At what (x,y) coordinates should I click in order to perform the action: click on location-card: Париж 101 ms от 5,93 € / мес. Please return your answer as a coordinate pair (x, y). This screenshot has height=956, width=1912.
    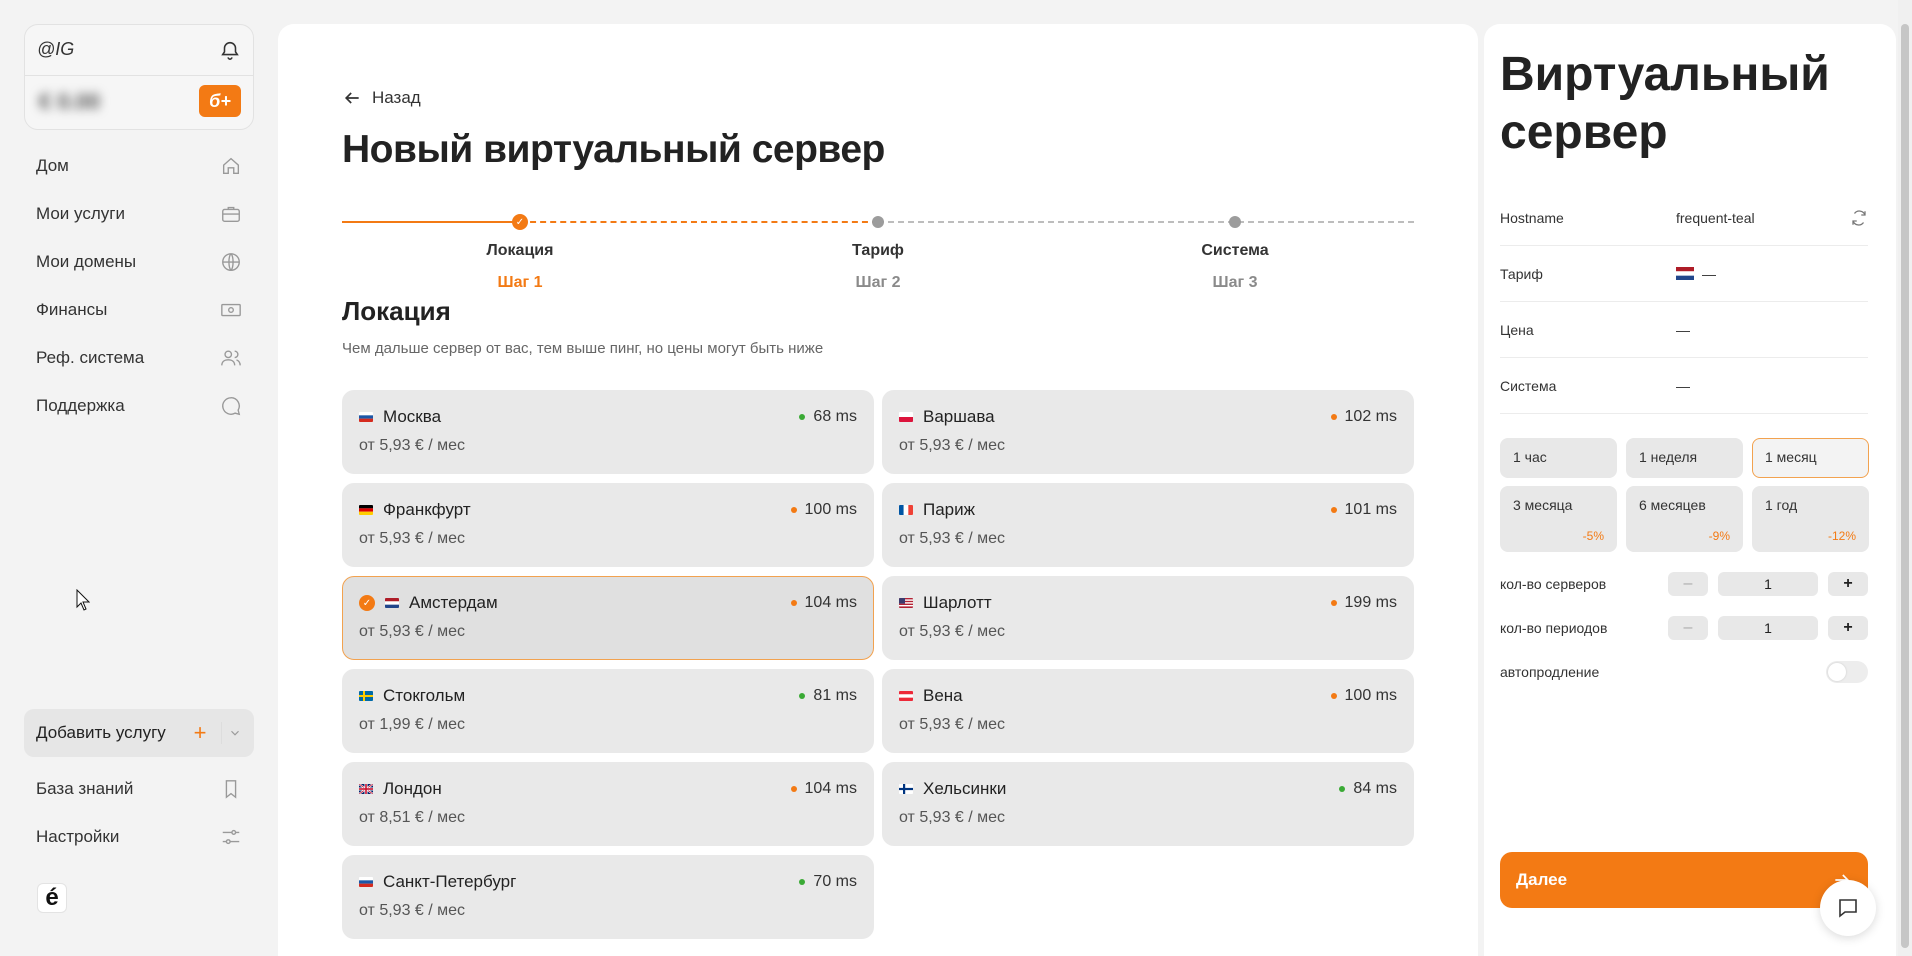
    Looking at the image, I should click on (1148, 525).